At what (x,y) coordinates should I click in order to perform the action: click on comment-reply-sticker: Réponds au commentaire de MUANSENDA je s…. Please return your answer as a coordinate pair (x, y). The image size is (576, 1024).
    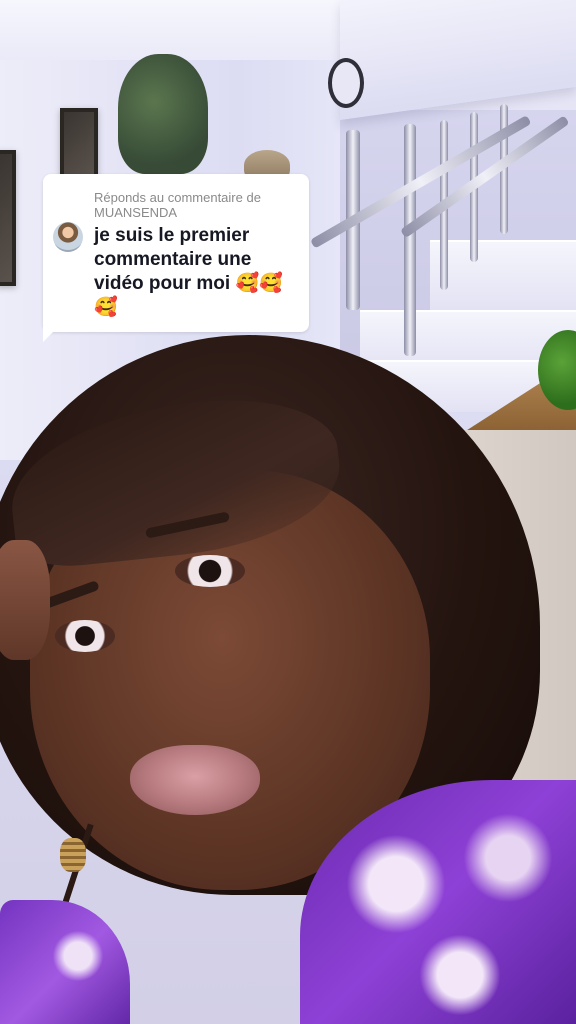
    Looking at the image, I should click on (176, 253).